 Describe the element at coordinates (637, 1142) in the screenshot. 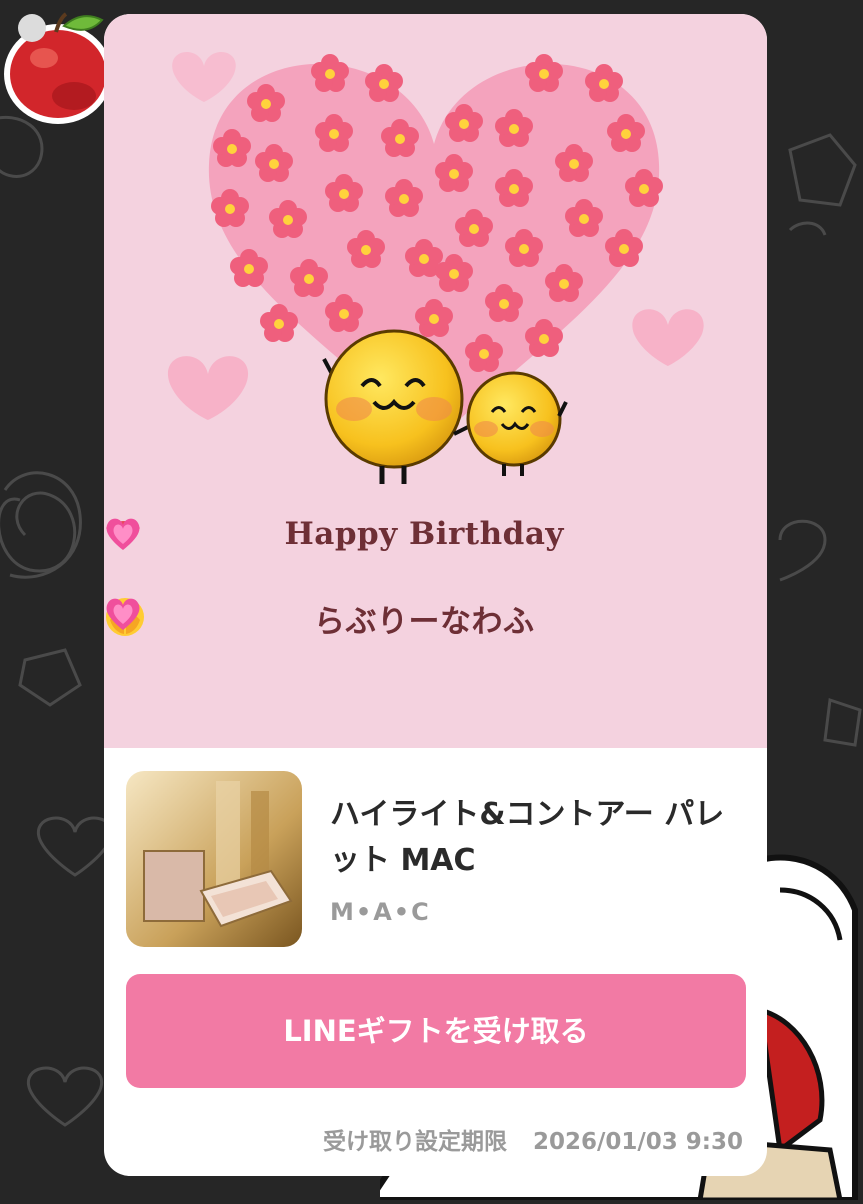

I see `deadline-value: 2026/01/03 9:30` at that location.